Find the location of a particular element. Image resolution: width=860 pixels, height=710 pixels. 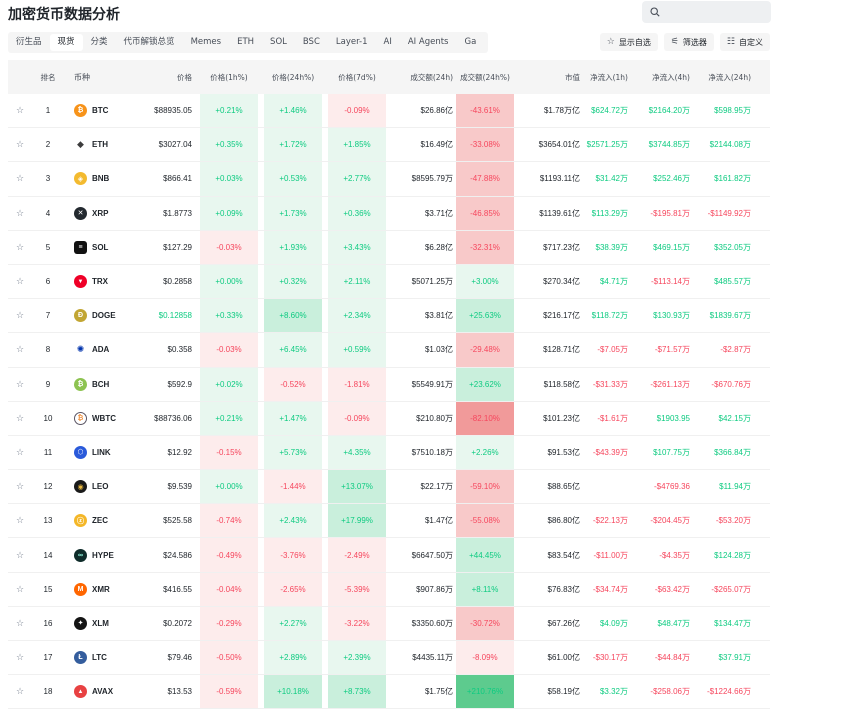

header-volume-24h: 成交额(24h) is located at coordinates (419, 77).